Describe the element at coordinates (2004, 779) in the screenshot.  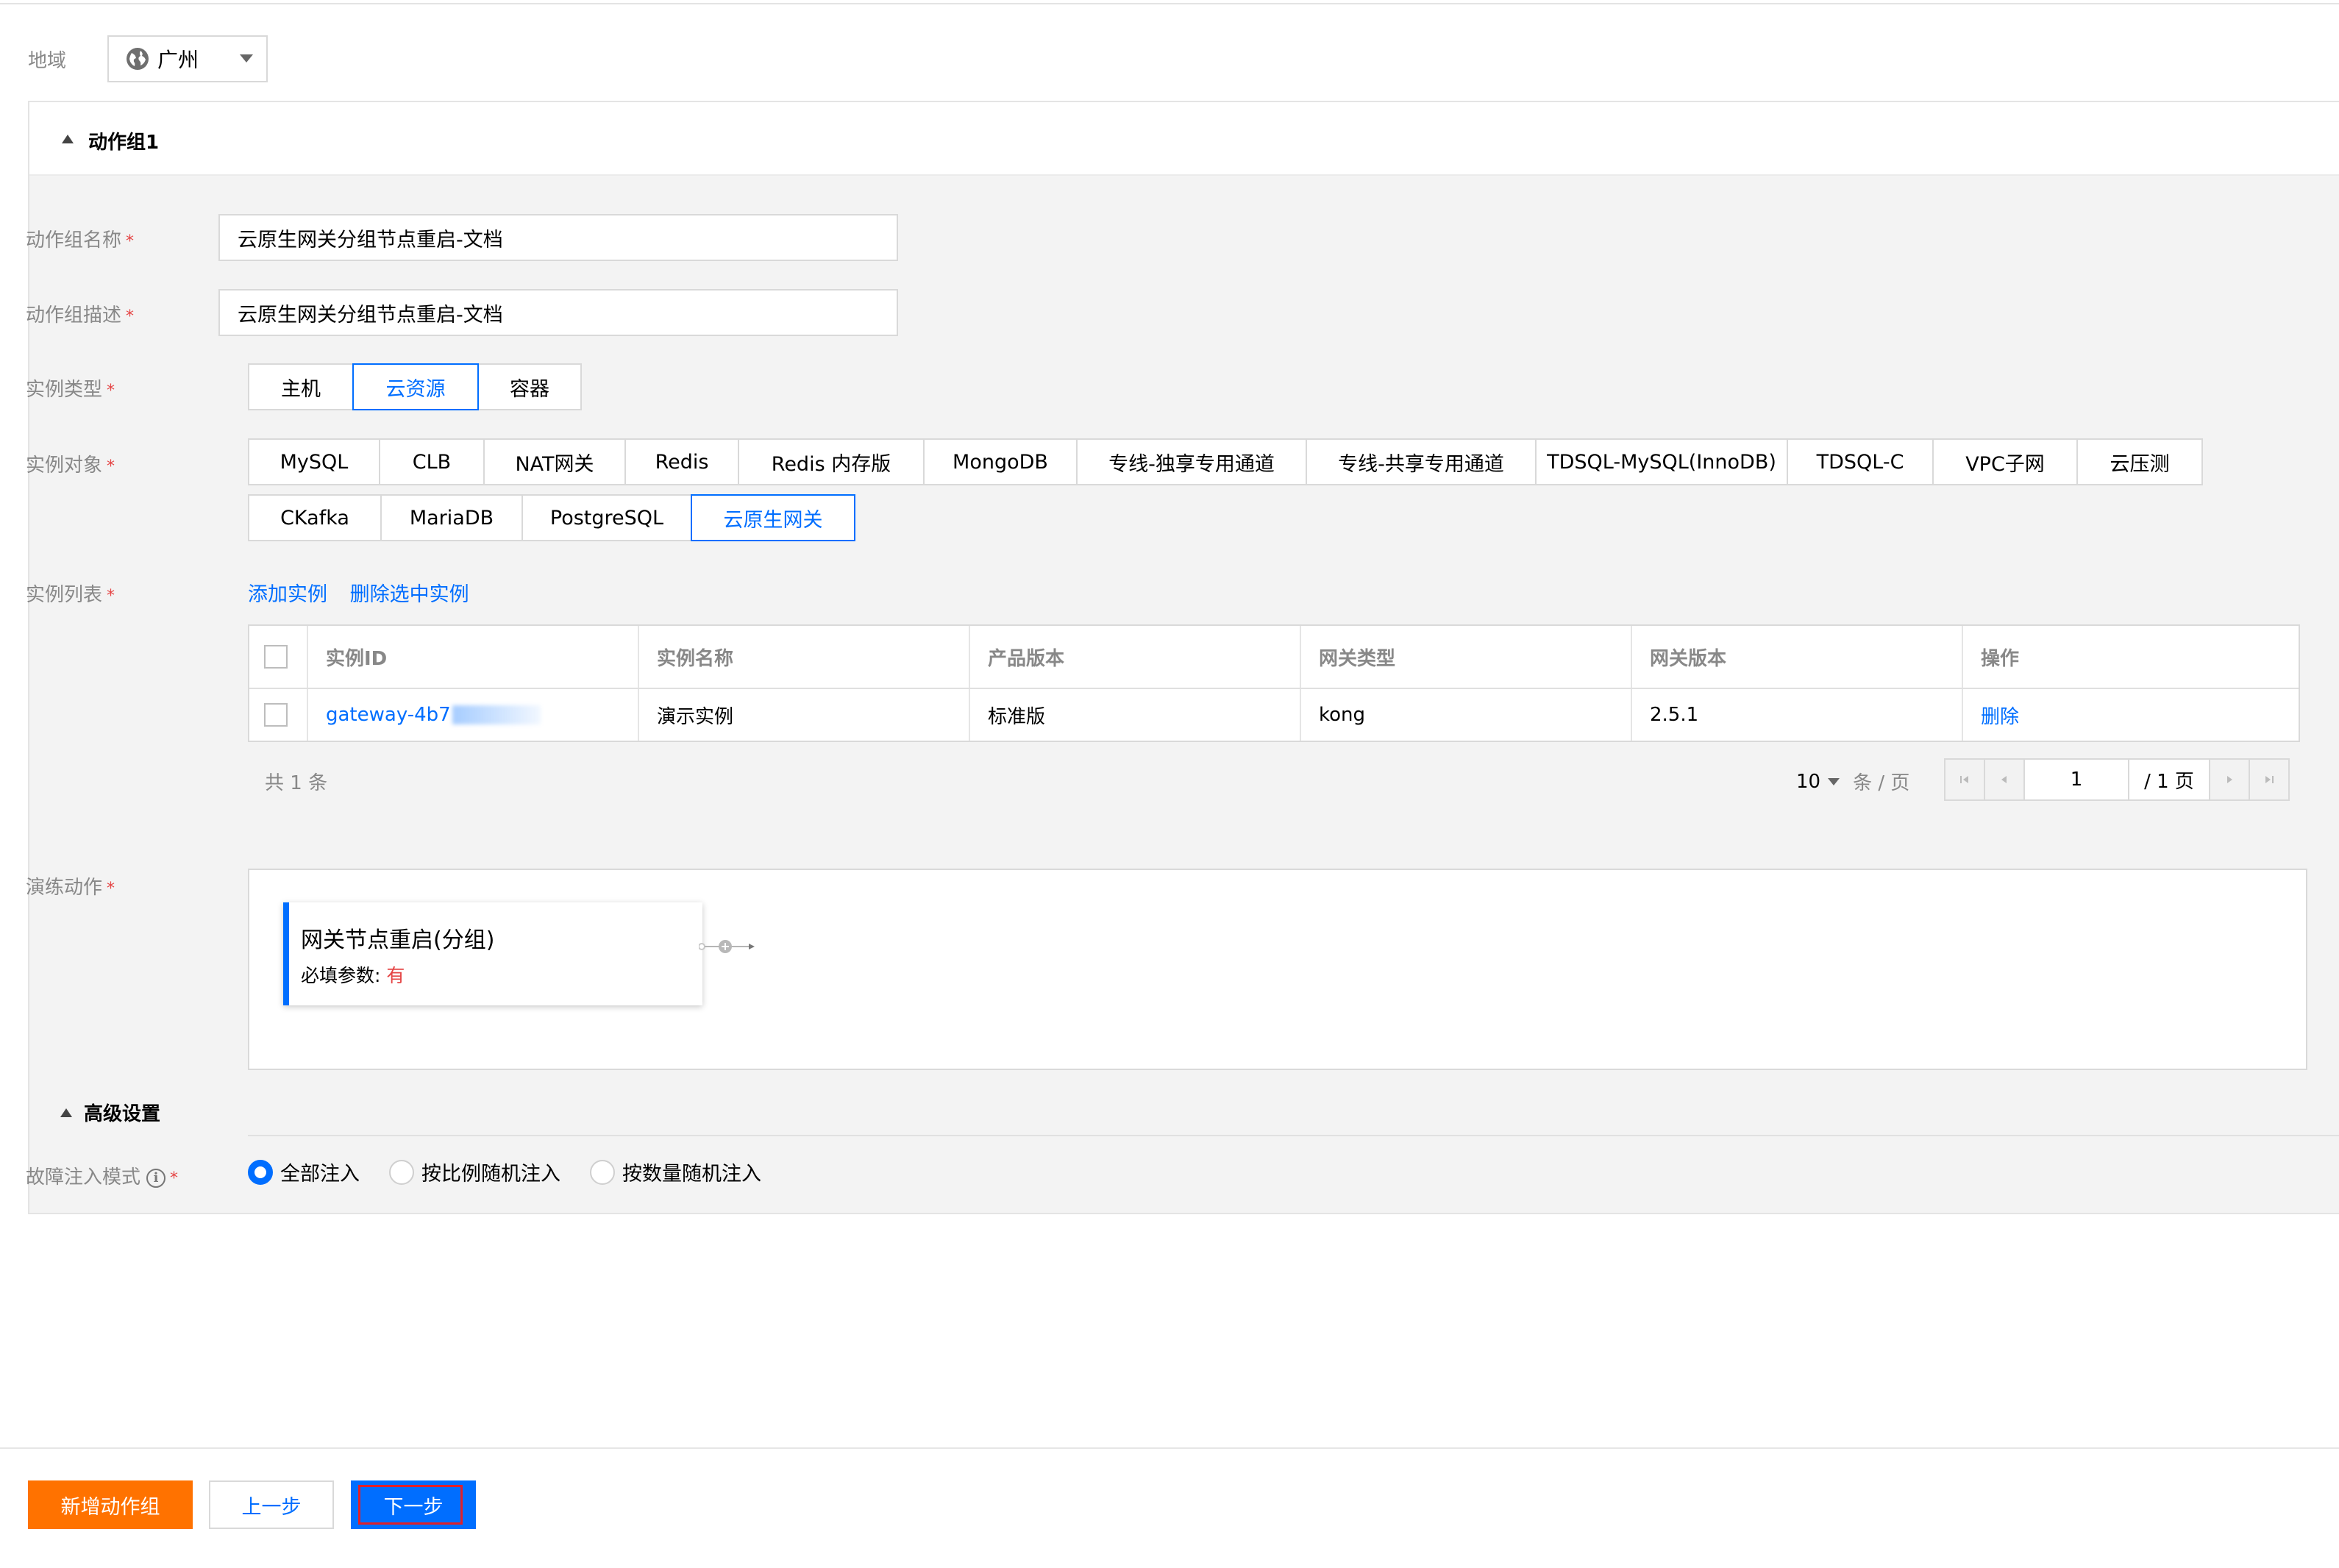
I see `prev-page-button` at that location.